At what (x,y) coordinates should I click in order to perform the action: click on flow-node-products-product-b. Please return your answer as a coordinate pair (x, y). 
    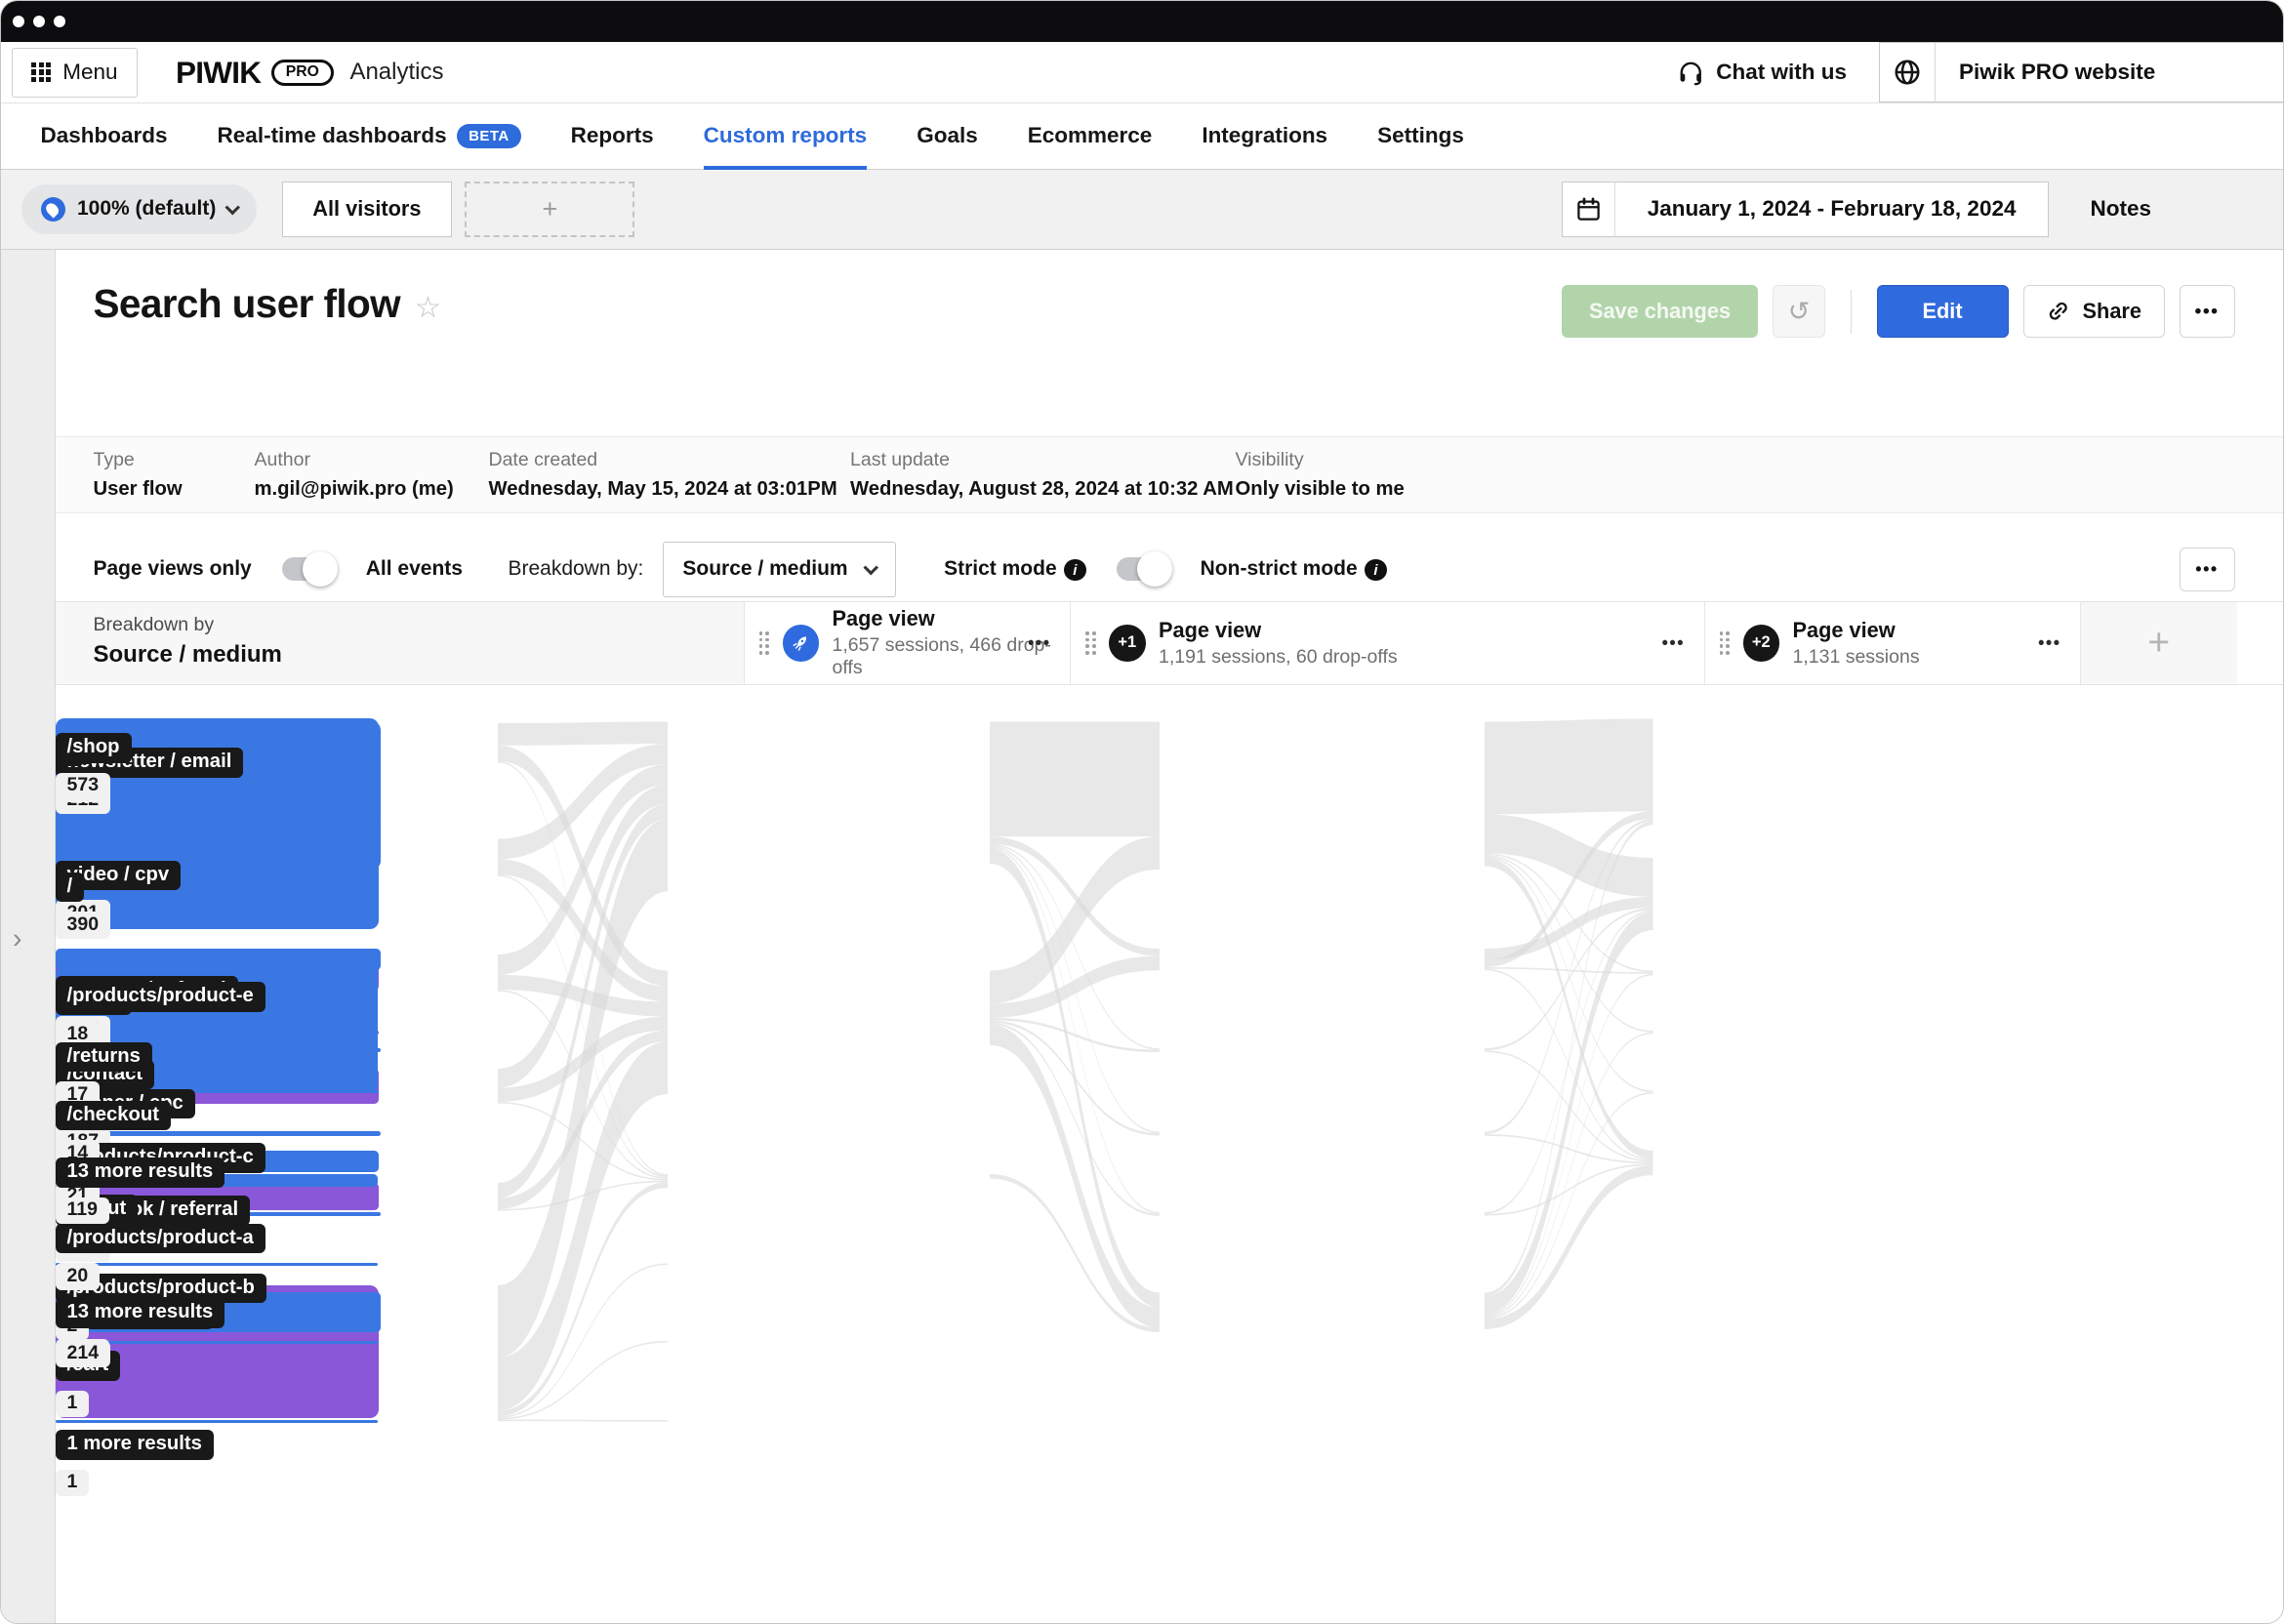
    Looking at the image, I should click on (216, 1264).